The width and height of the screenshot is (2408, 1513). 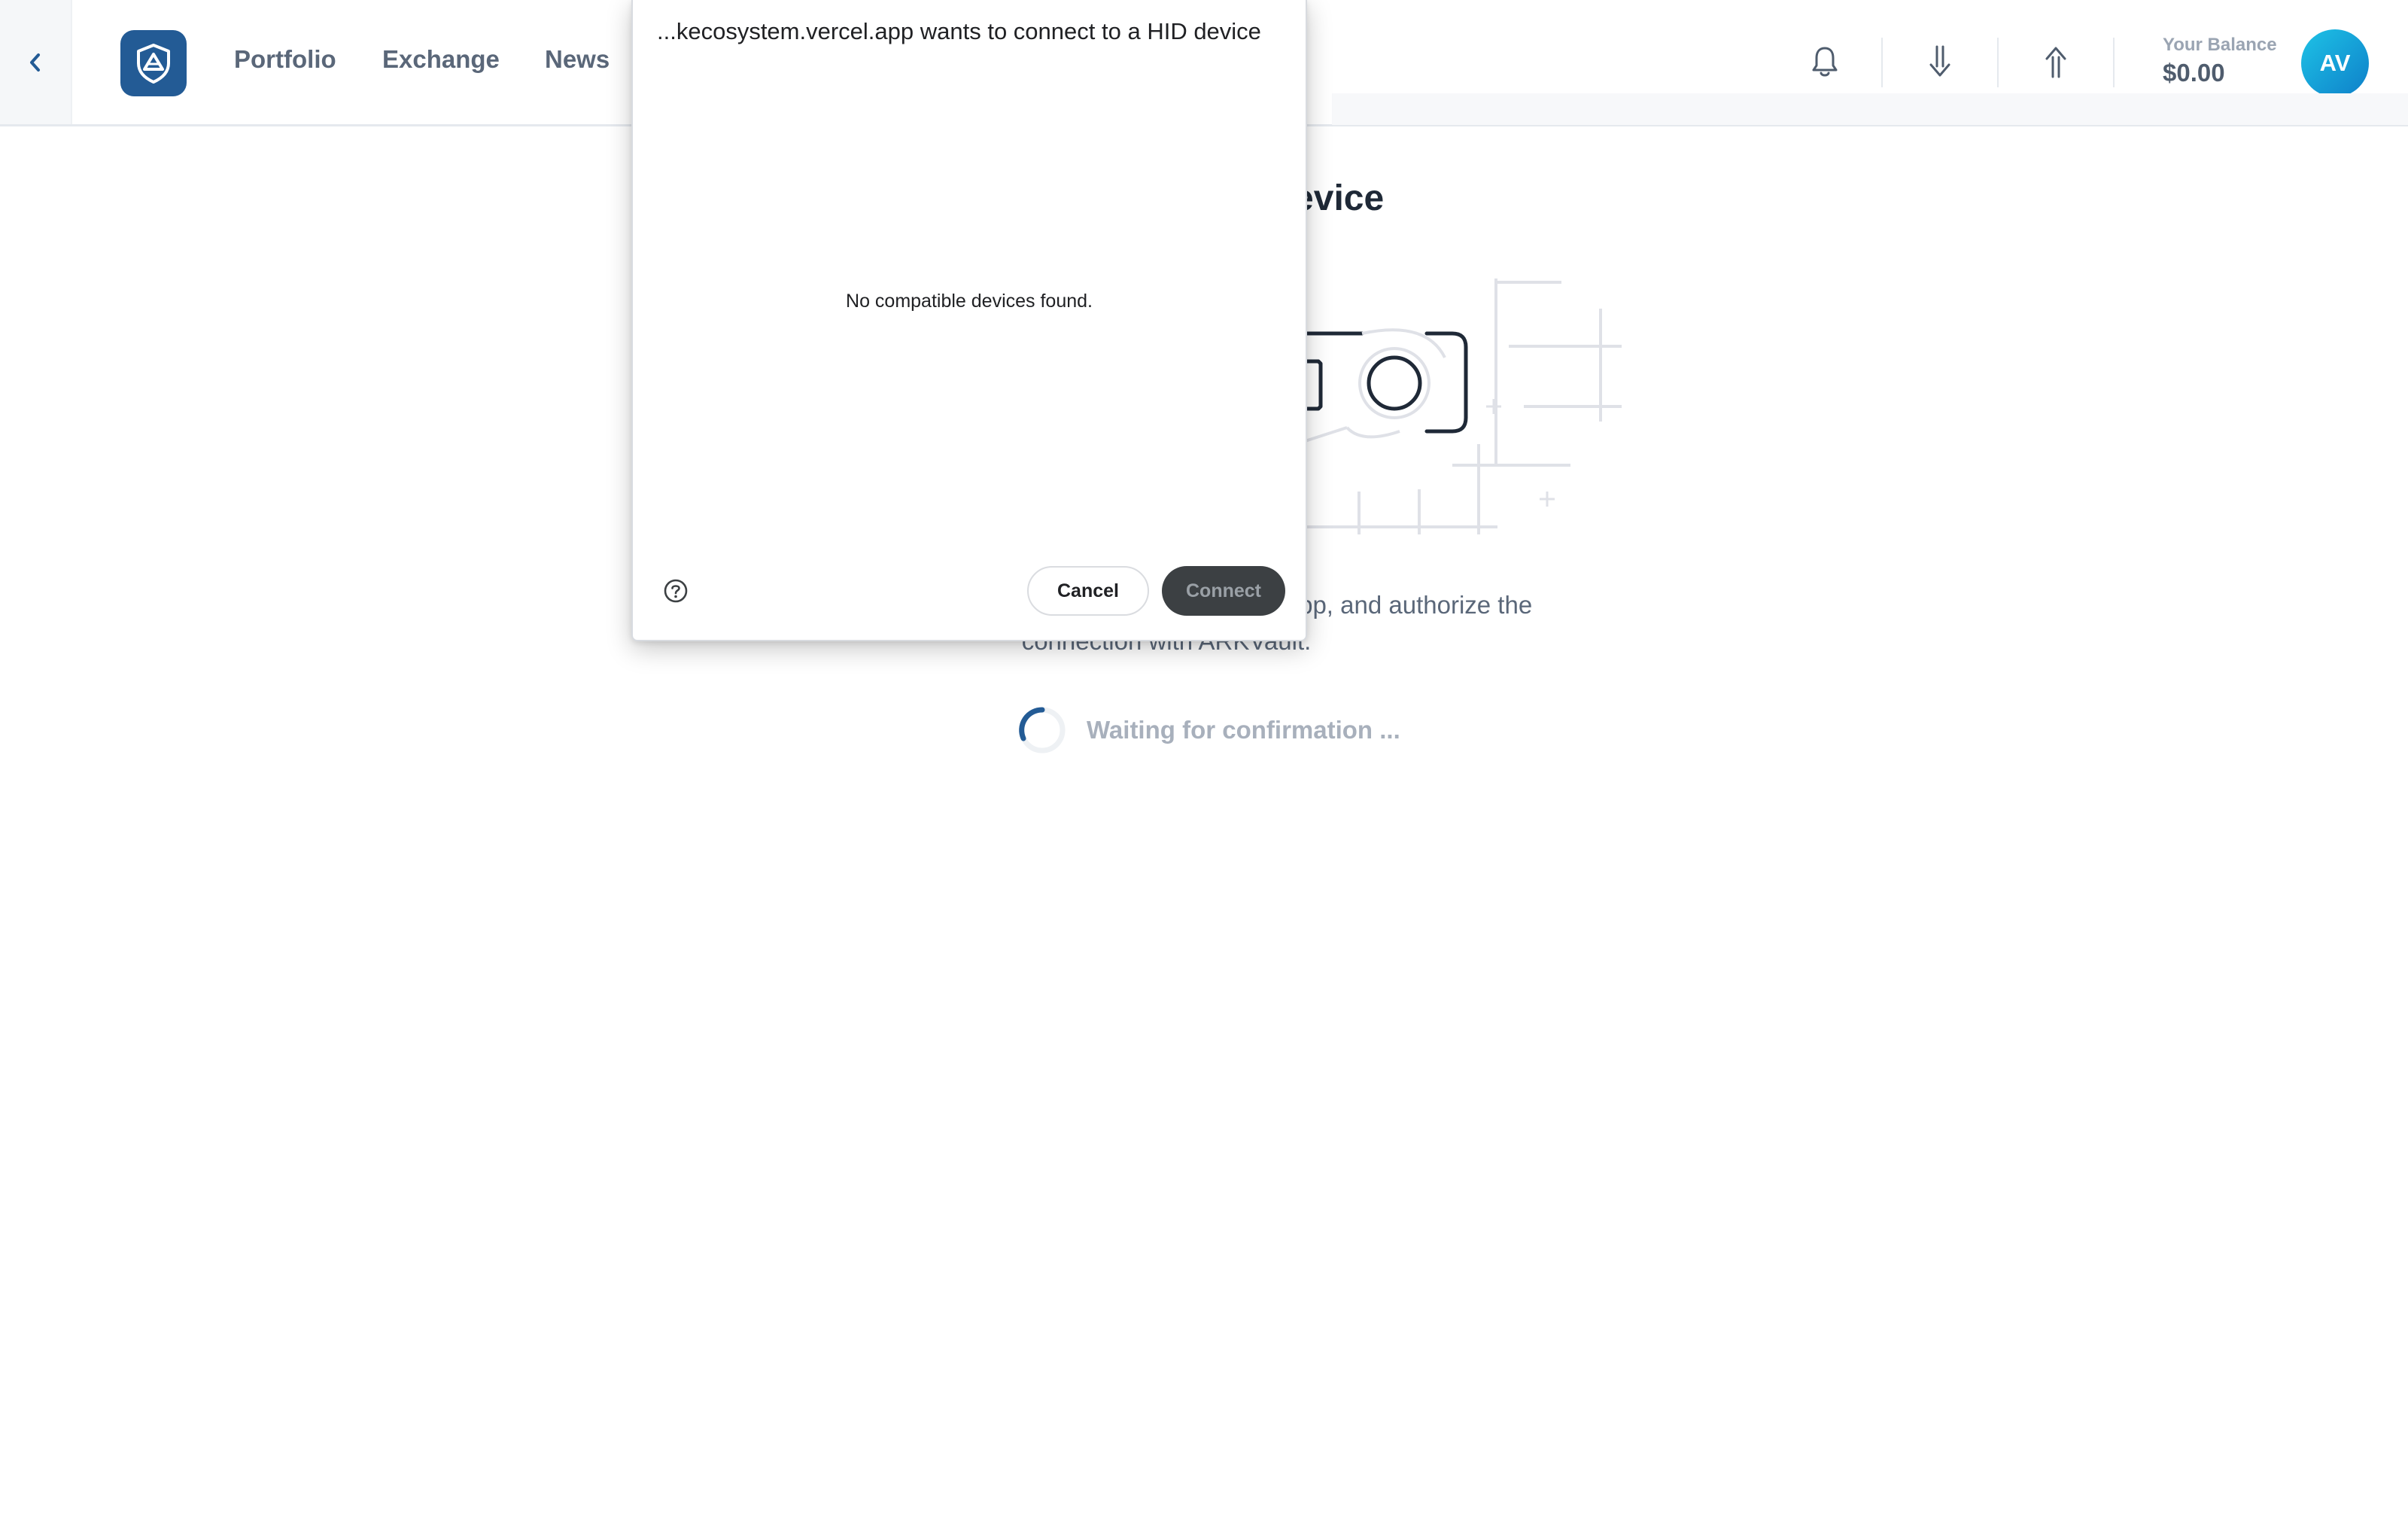 I want to click on send-button, so click(x=2056, y=62).